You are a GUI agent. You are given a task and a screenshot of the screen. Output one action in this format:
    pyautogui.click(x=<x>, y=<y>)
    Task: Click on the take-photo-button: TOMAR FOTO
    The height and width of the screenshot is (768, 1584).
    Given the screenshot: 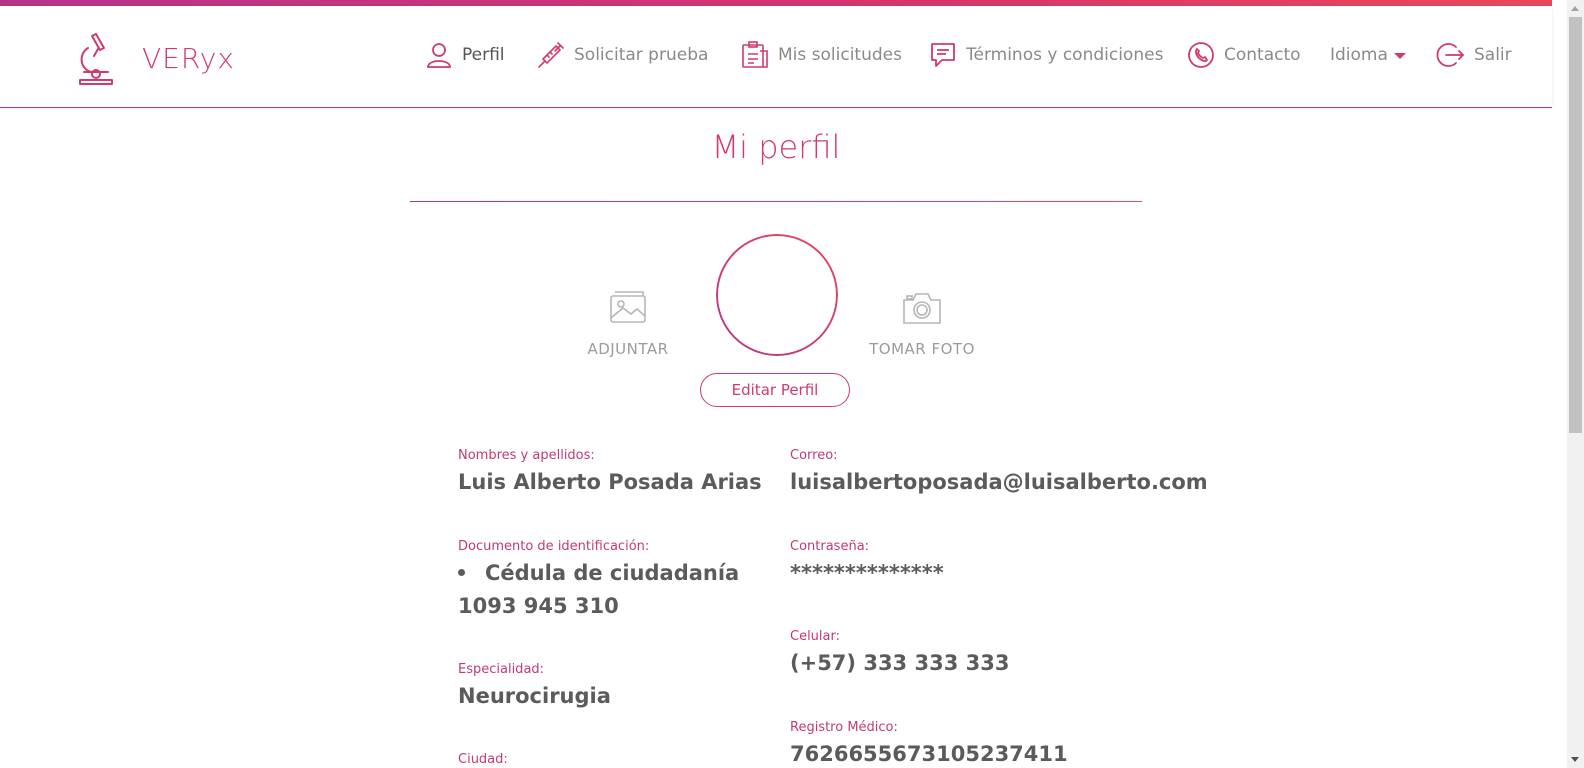 What is the action you would take?
    pyautogui.click(x=922, y=324)
    